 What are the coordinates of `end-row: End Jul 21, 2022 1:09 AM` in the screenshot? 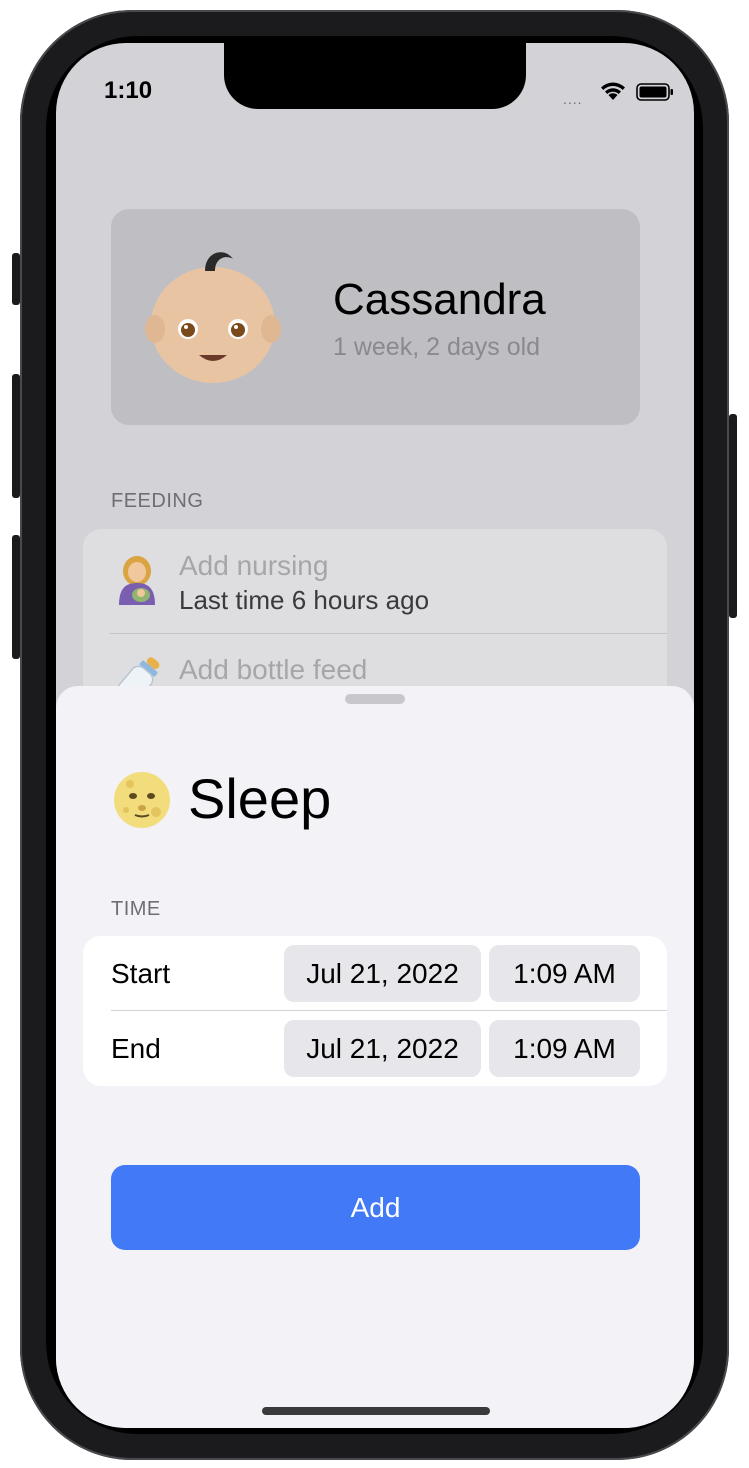 It's located at (375, 1048).